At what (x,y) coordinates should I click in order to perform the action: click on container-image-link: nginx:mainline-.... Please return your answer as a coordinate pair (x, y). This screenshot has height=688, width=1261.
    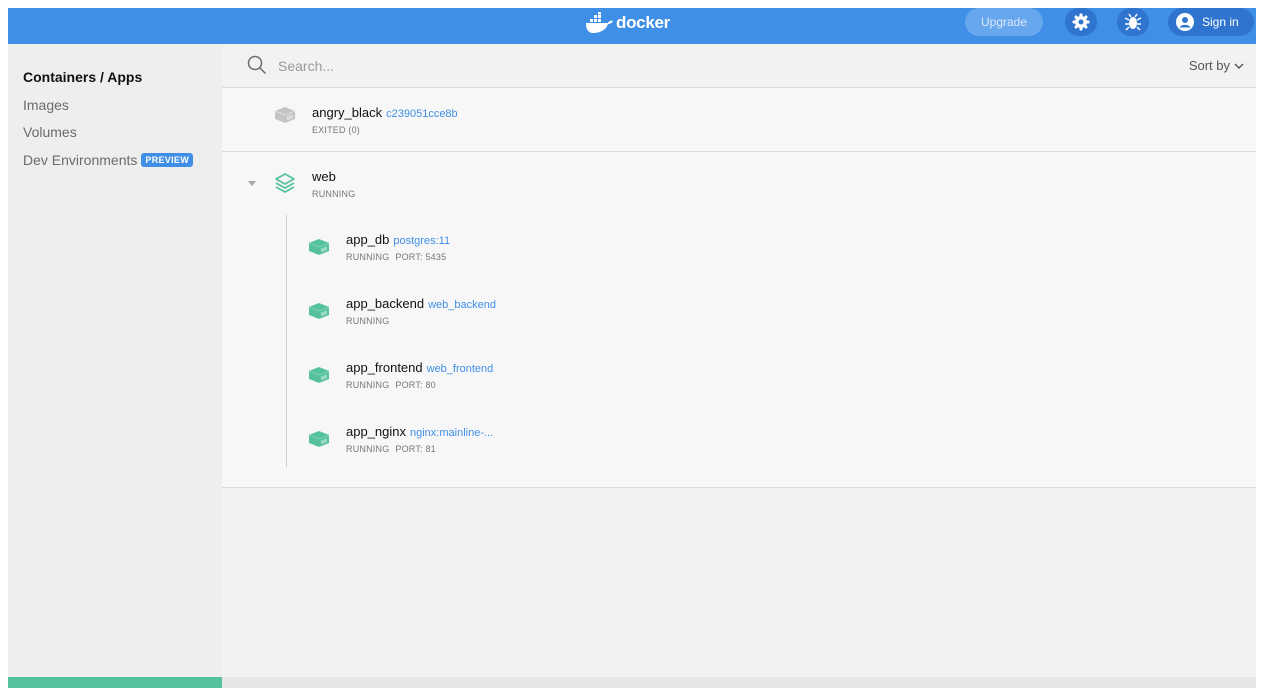
    Looking at the image, I should click on (451, 433).